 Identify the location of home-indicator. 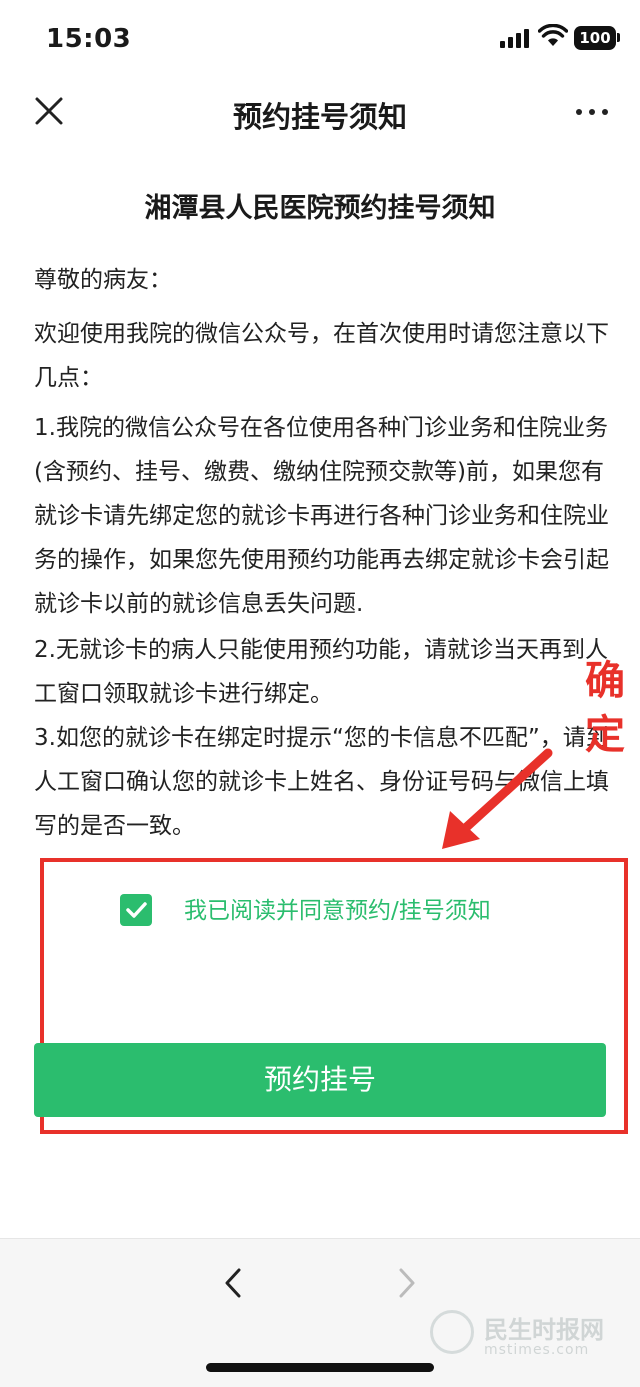
(320, 1367).